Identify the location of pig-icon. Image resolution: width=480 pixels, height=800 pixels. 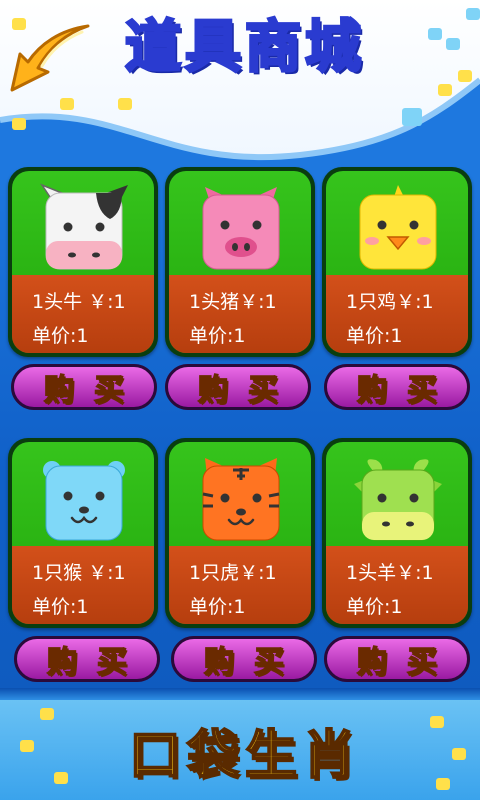
(241, 228).